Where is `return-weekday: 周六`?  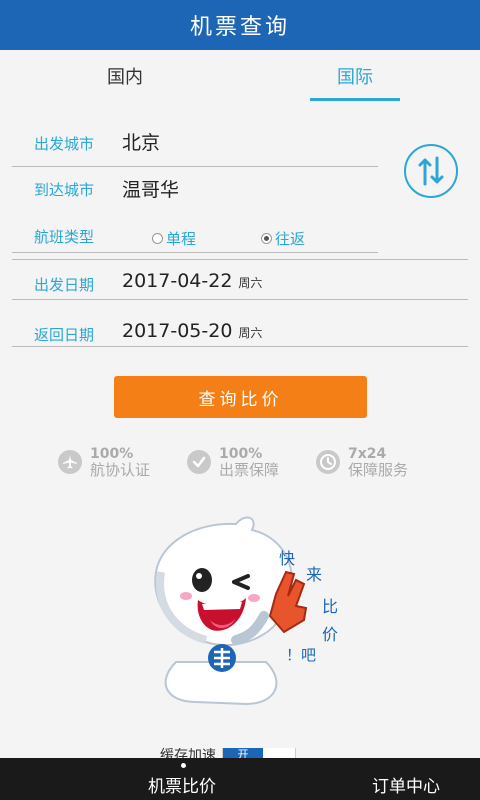
return-weekday: 周六 is located at coordinates (250, 333).